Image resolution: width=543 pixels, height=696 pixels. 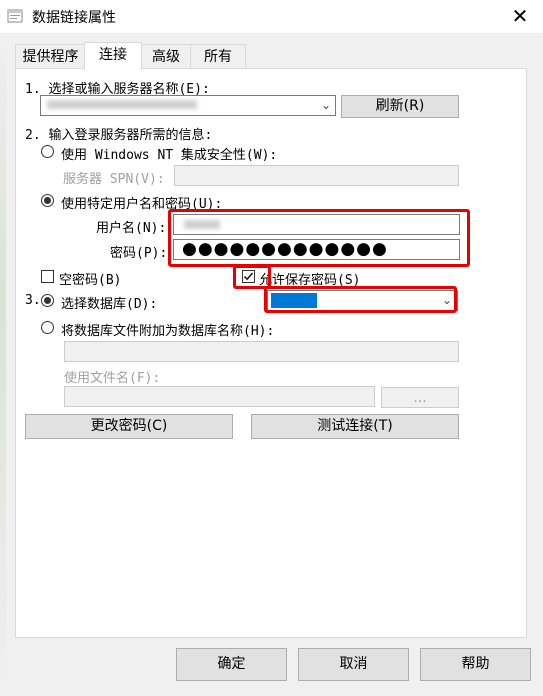 What do you see at coordinates (90, 280) in the screenshot?
I see `blank-password-label: 空密码(B)` at bounding box center [90, 280].